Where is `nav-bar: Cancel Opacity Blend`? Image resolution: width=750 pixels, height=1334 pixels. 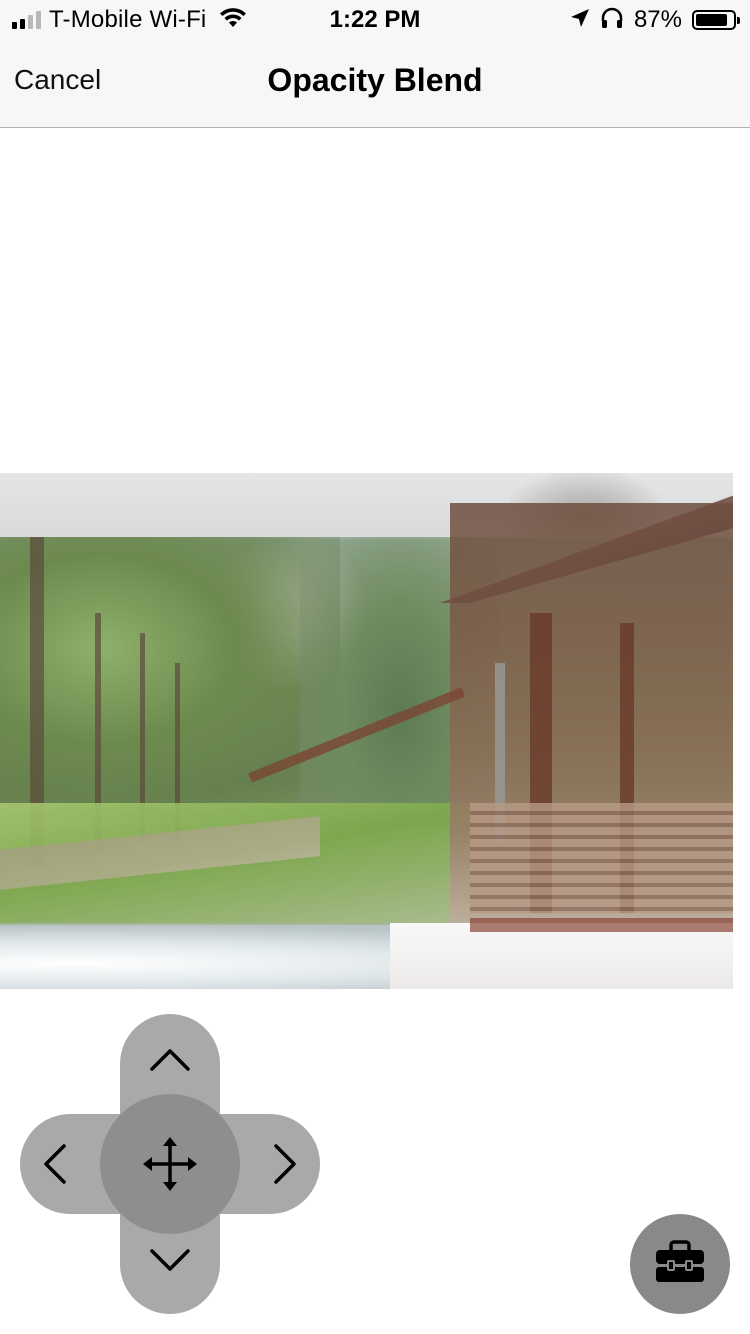 nav-bar: Cancel Opacity Blend is located at coordinates (375, 84).